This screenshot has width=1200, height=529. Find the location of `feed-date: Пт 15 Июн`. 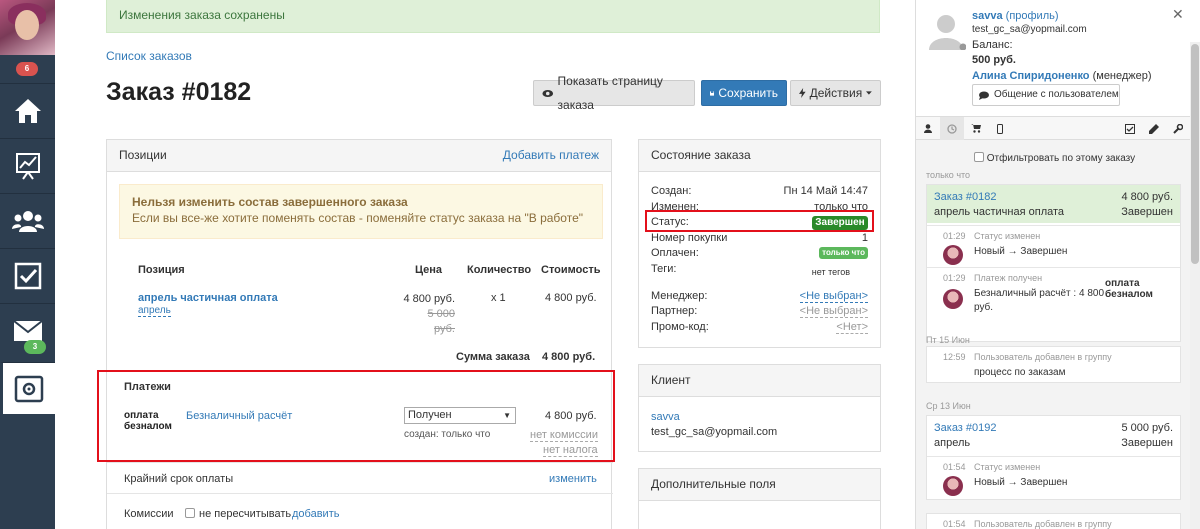

feed-date: Пт 15 Июн is located at coordinates (948, 340).